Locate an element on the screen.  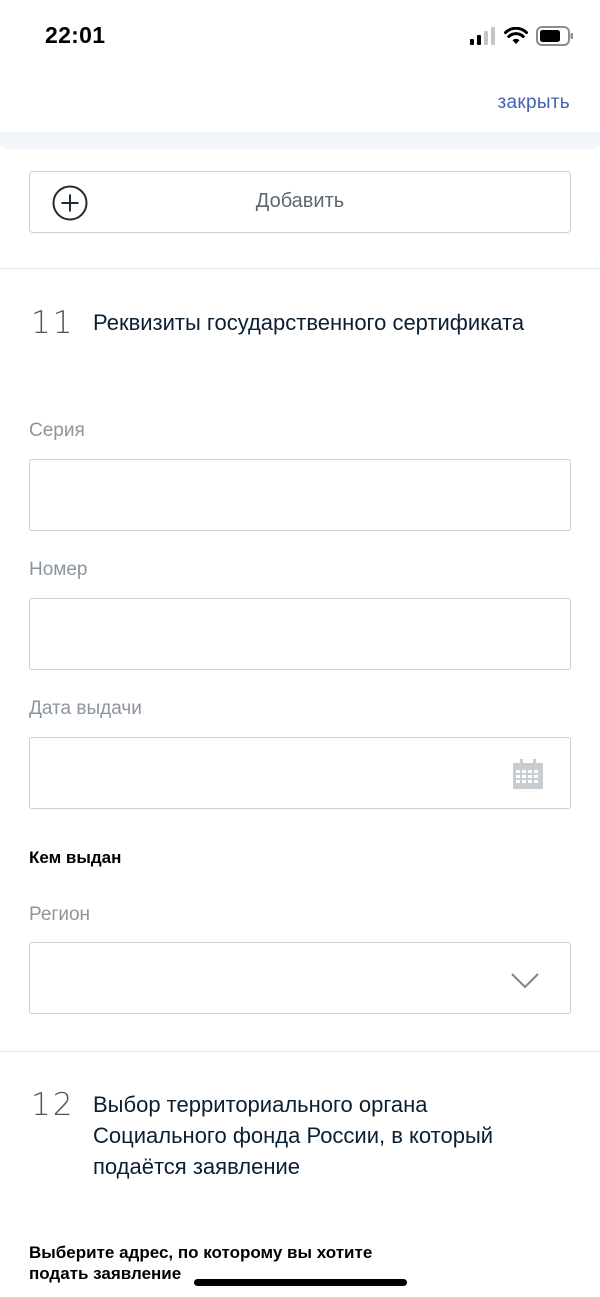
section-number: 11 is located at coordinates (53, 323).